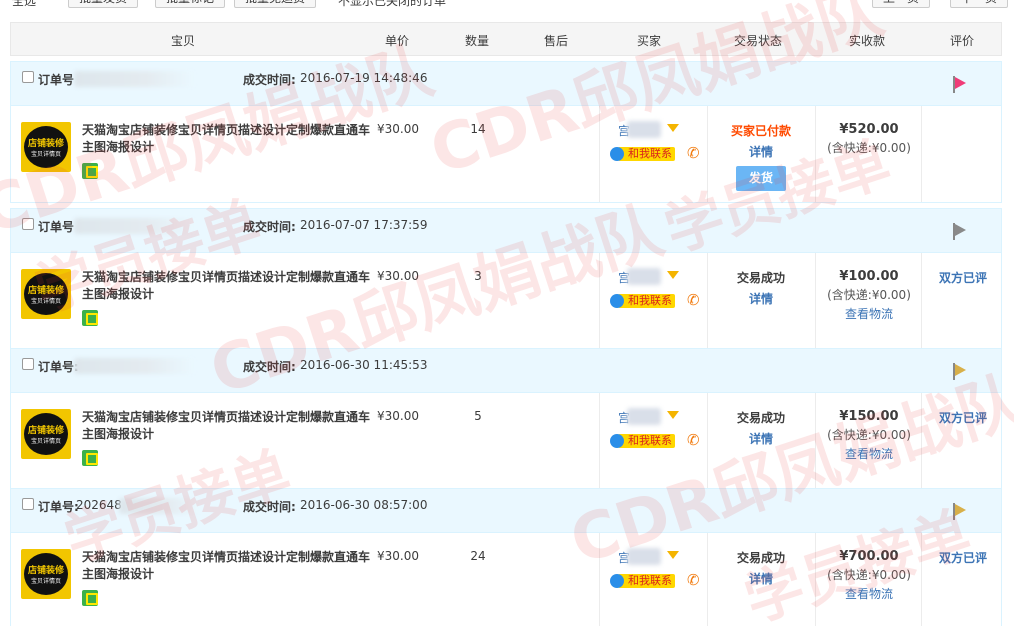 This screenshot has width=1014, height=626. What do you see at coordinates (183, 41) in the screenshot?
I see `col-item: 宝贝` at bounding box center [183, 41].